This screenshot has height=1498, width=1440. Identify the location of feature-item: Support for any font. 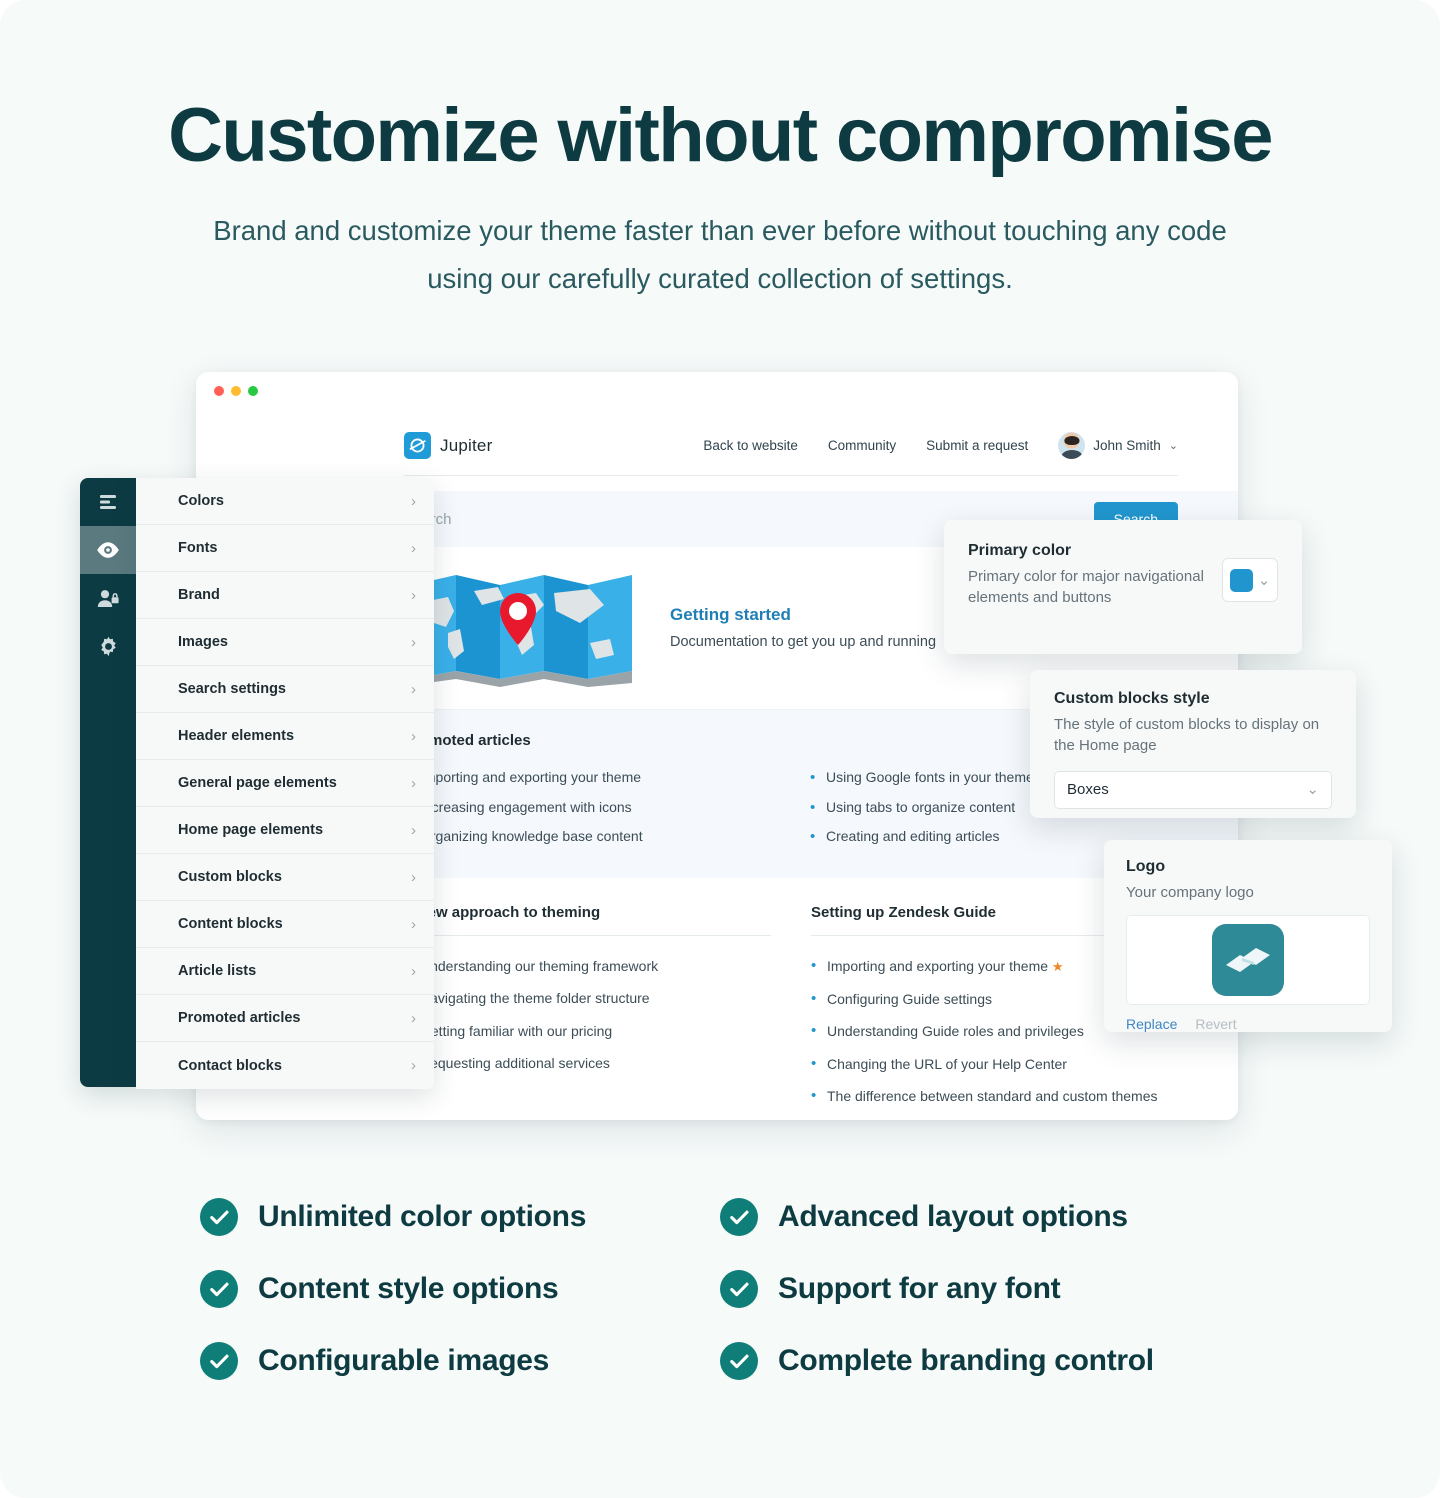
(980, 1289).